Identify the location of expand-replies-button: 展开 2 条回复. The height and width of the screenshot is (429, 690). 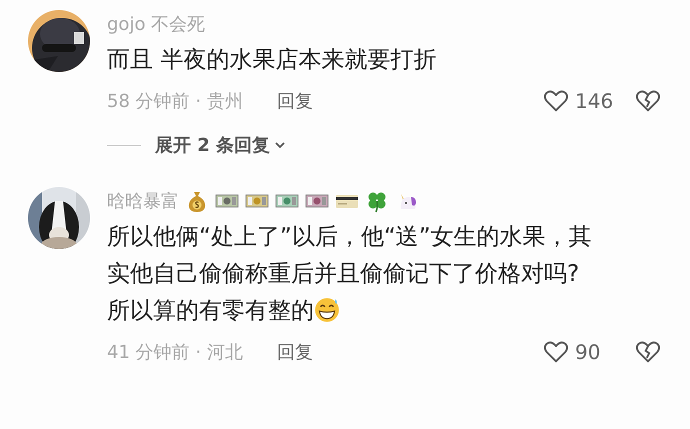
(220, 145).